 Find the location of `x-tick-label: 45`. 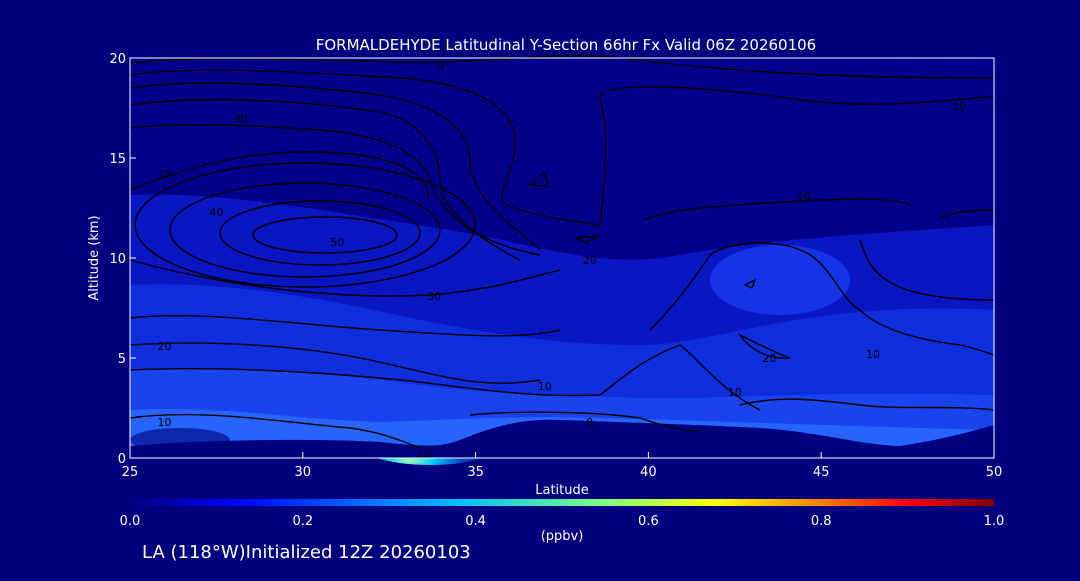

x-tick-label: 45 is located at coordinates (821, 472).